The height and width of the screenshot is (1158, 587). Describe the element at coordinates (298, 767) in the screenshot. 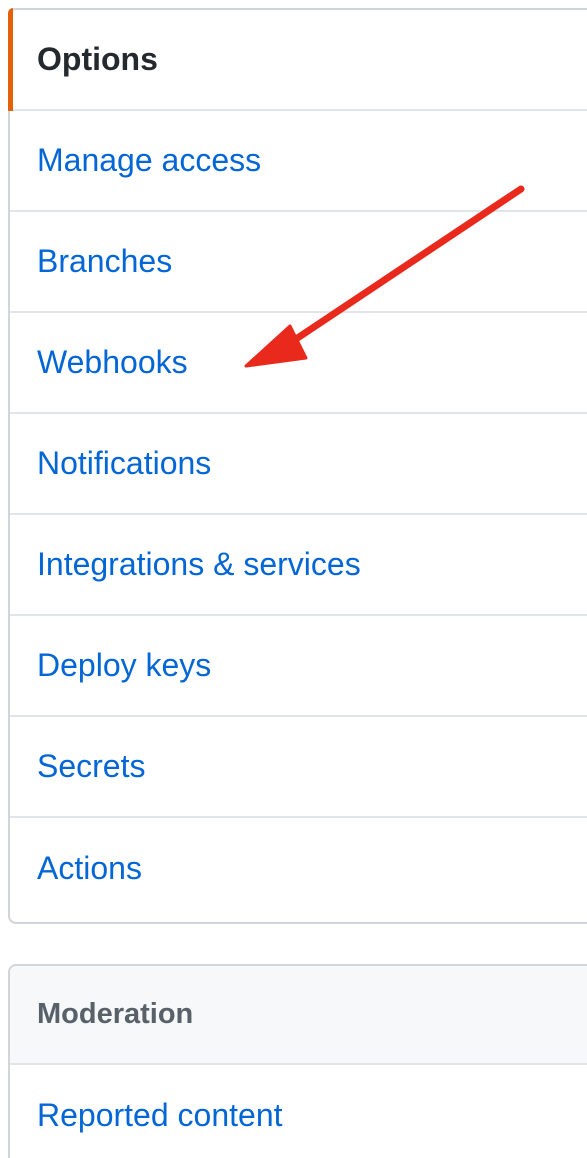

I see `menu-item-secrets: Secrets` at that location.